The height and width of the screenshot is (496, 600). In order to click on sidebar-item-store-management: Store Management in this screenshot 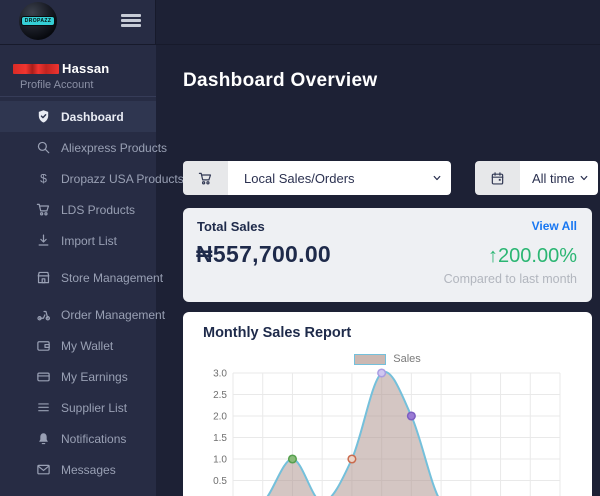, I will do `click(81, 277)`.